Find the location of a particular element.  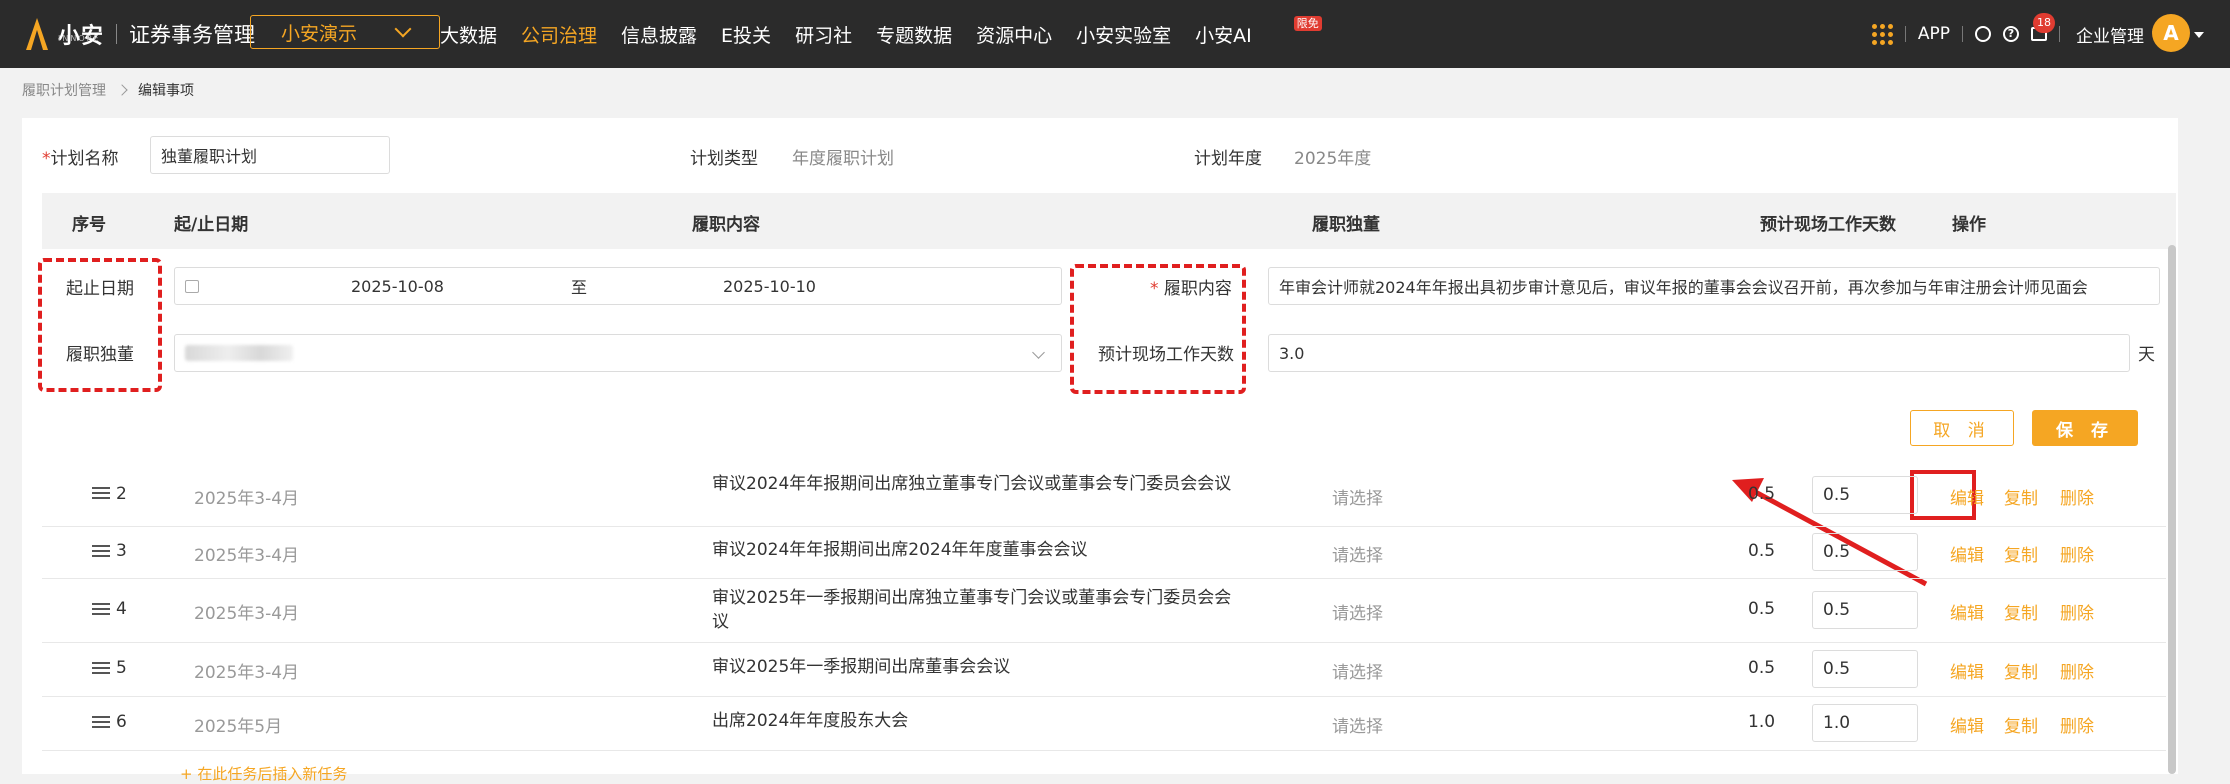

start-date: 2025-10-08 is located at coordinates (397, 286).